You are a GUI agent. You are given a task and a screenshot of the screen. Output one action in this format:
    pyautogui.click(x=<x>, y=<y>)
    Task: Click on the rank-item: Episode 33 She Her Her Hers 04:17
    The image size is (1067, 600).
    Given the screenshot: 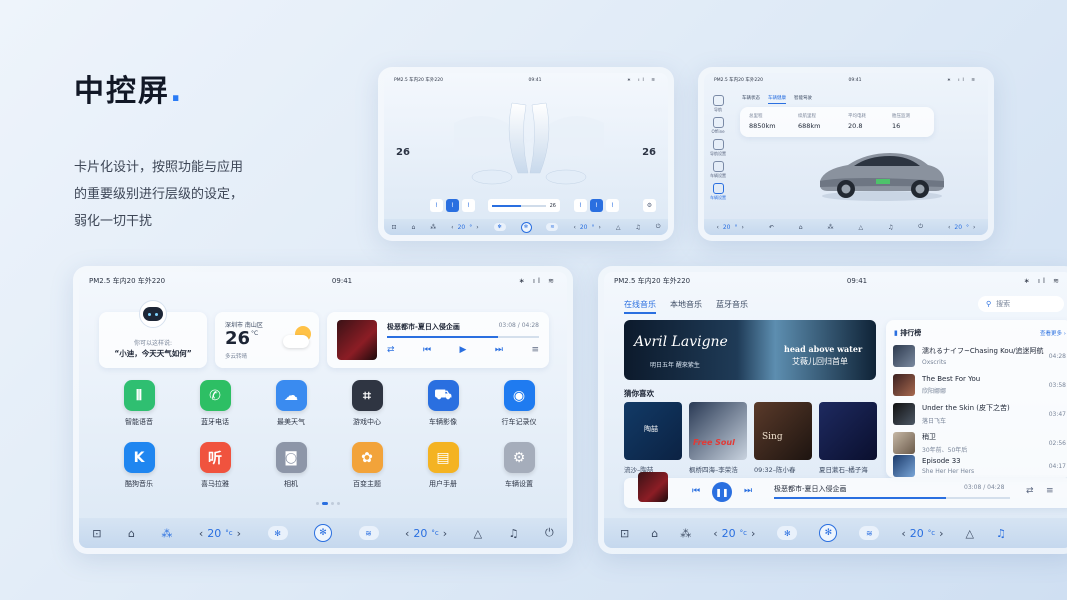 What is the action you would take?
    pyautogui.click(x=979, y=466)
    